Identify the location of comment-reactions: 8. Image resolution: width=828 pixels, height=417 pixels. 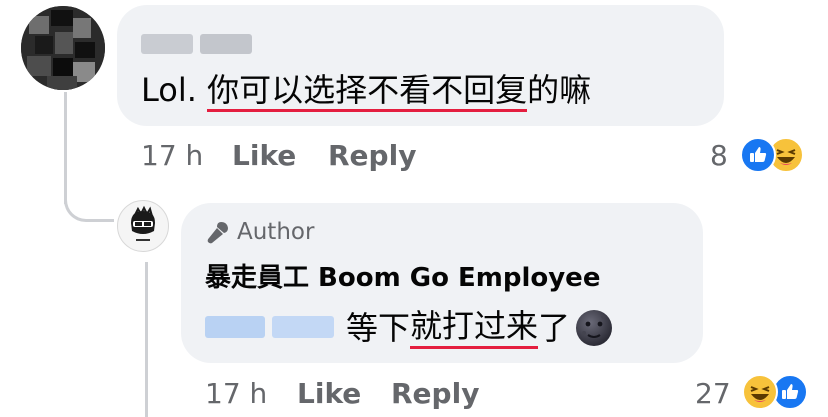
(755, 156).